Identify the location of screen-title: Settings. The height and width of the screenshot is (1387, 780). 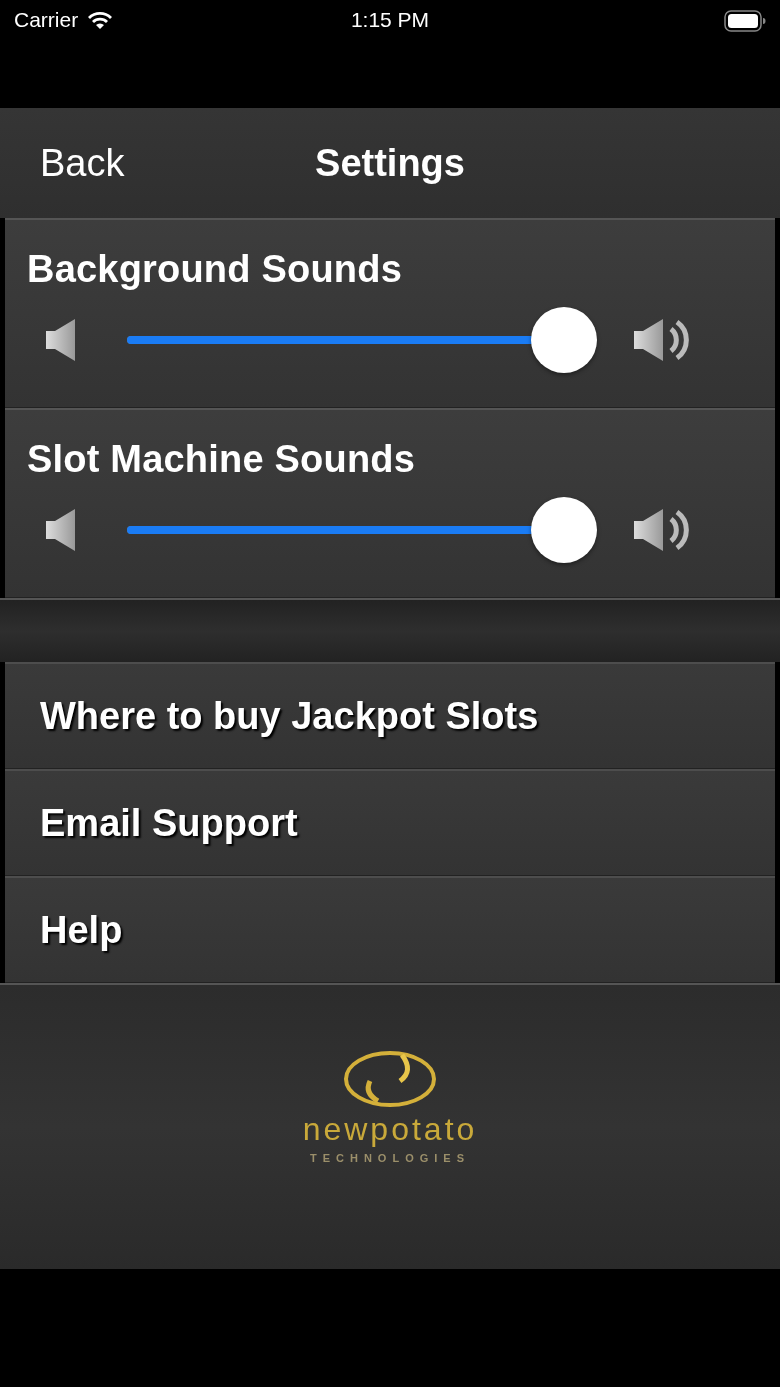
(390, 162).